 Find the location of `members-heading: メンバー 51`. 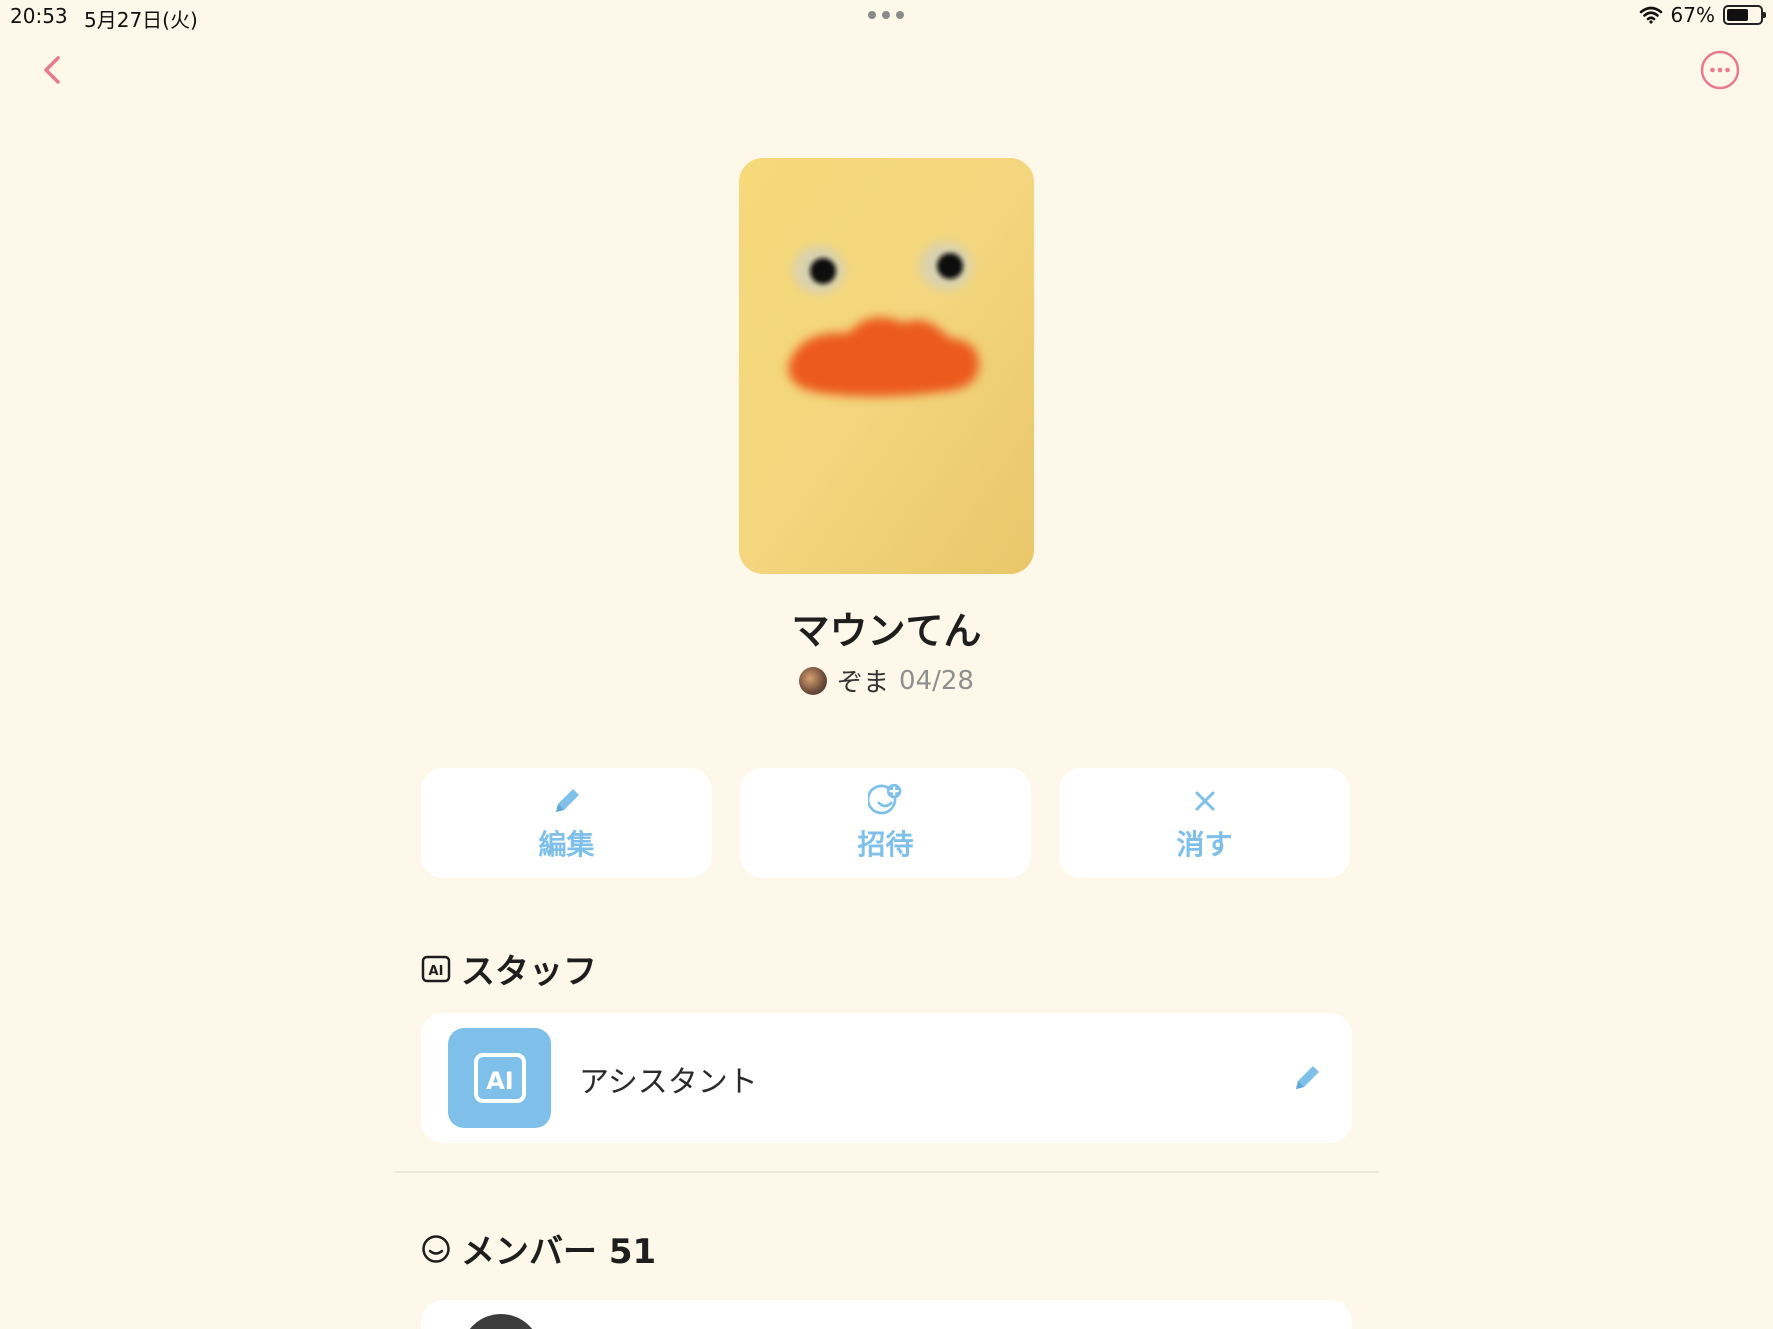

members-heading: メンバー 51 is located at coordinates (538, 1248).